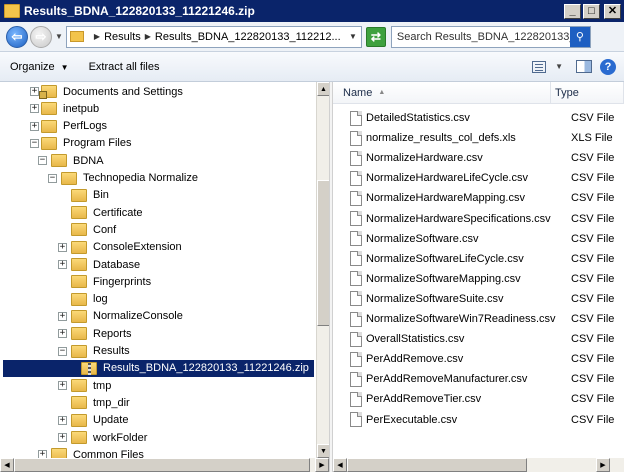 The width and height of the screenshot is (624, 472). Describe the element at coordinates (157, 178) in the screenshot. I see `tree-item: − Technopedia Normalize` at that location.